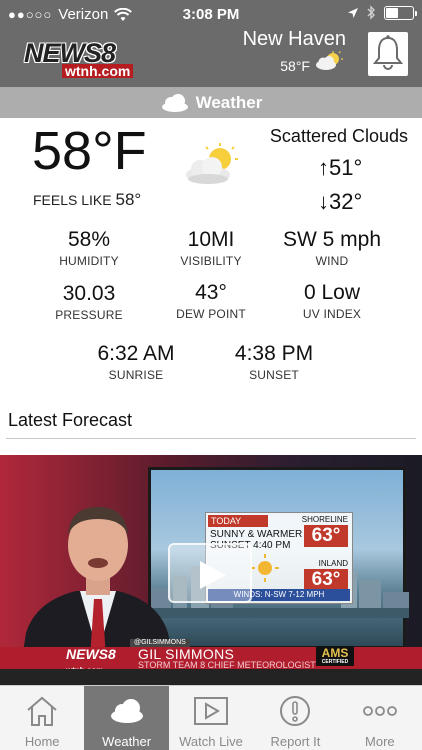  What do you see at coordinates (332, 239) in the screenshot?
I see `wind-value: SW 5 mph` at bounding box center [332, 239].